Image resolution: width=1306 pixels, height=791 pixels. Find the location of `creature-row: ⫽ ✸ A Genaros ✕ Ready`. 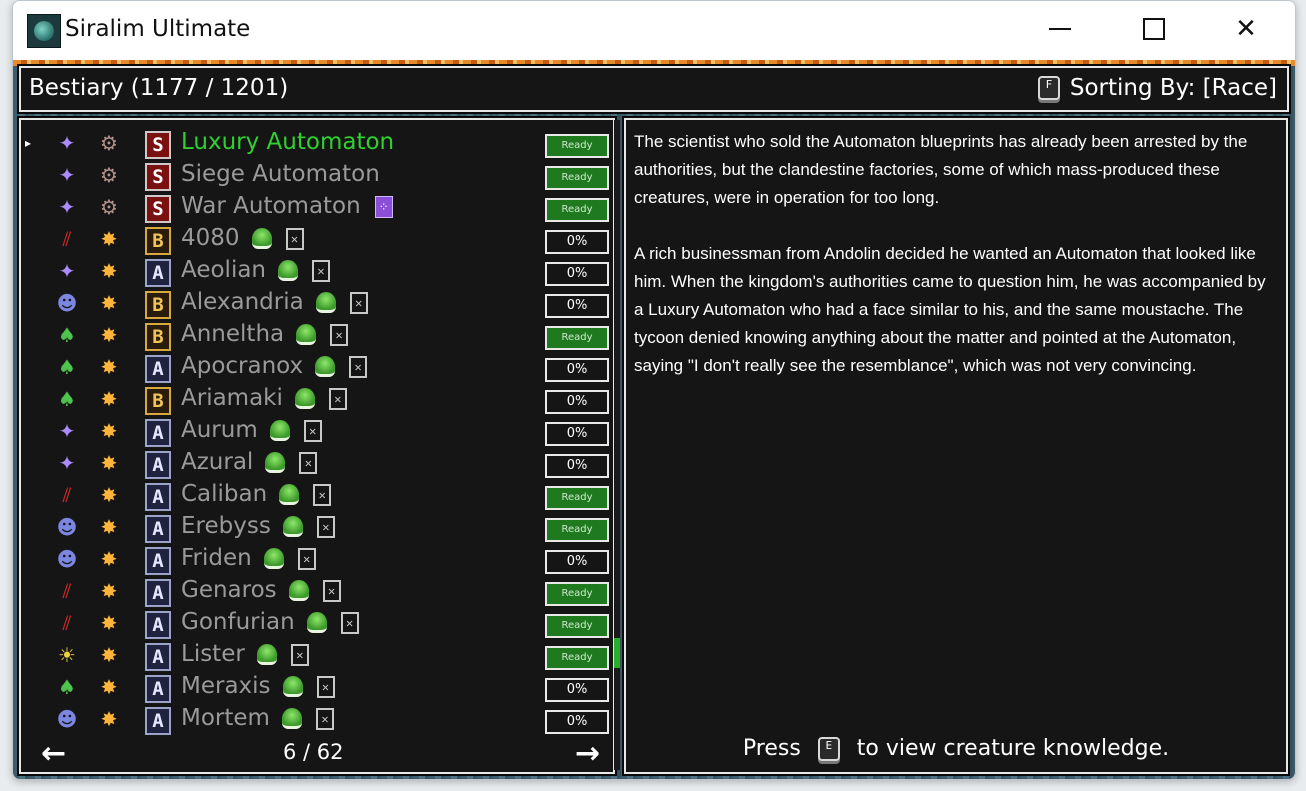

creature-row: ⫽ ✸ A Genaros ✕ Ready is located at coordinates (317, 592).